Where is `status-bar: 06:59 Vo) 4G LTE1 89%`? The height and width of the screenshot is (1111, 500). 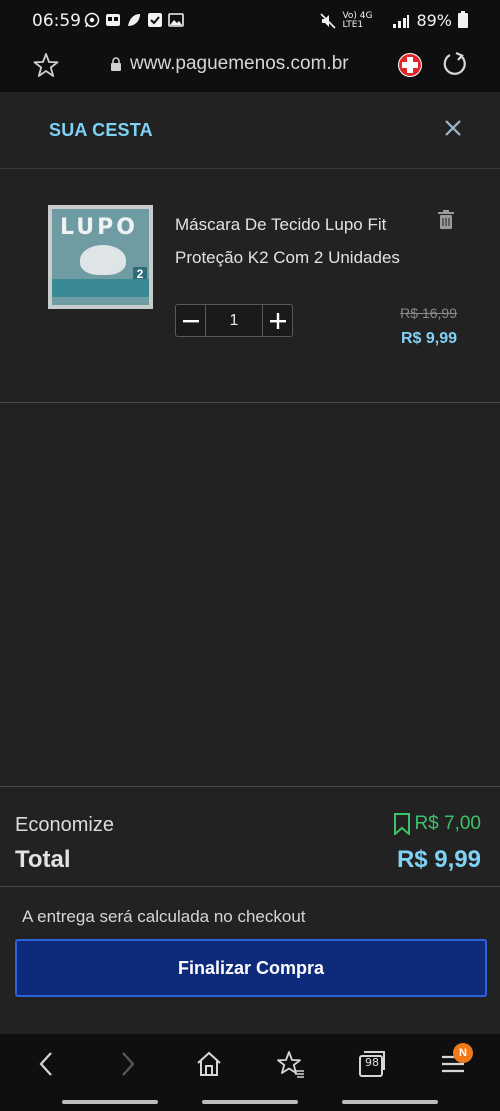 status-bar: 06:59 Vo) 4G LTE1 89% is located at coordinates (250, 20).